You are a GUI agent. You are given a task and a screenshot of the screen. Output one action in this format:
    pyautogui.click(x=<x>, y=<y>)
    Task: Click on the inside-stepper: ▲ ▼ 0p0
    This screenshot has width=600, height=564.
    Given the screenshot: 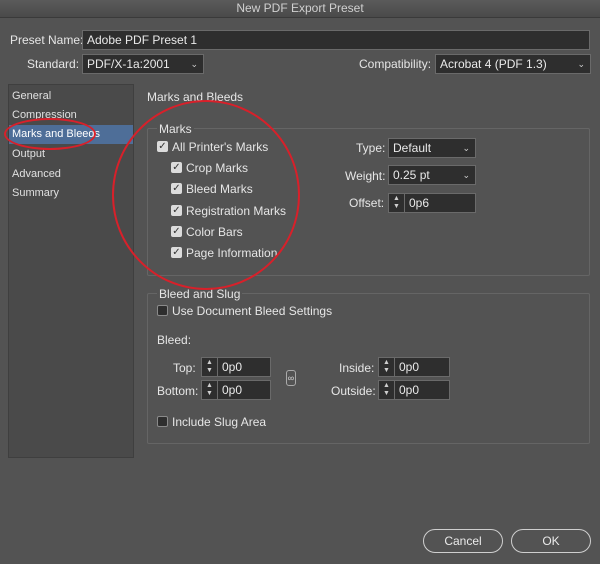 What is the action you would take?
    pyautogui.click(x=414, y=367)
    